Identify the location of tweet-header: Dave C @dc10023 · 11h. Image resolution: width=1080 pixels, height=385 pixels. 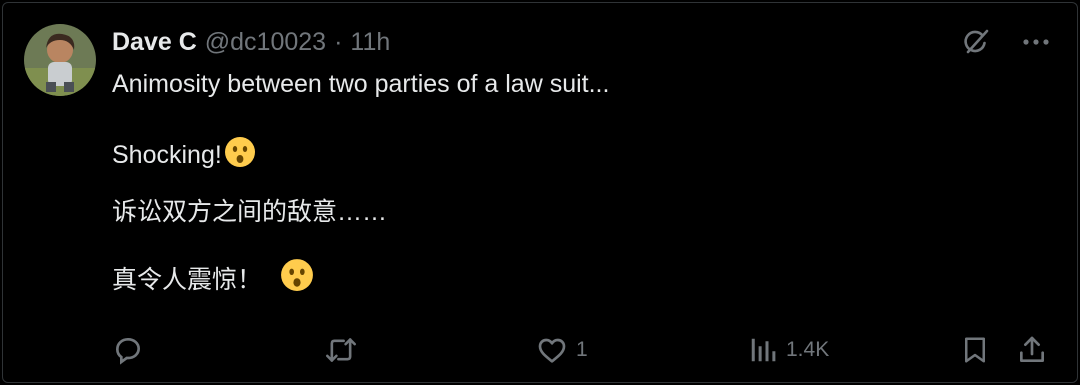
(251, 42).